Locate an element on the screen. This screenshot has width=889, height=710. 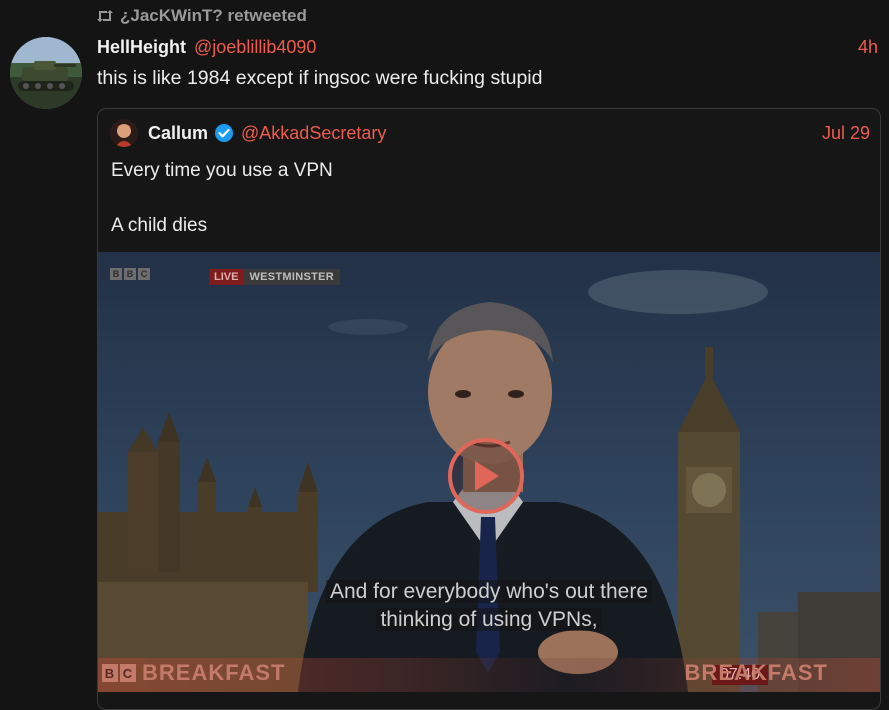
quote-handle: @AkkadSecretary is located at coordinates (313, 133).